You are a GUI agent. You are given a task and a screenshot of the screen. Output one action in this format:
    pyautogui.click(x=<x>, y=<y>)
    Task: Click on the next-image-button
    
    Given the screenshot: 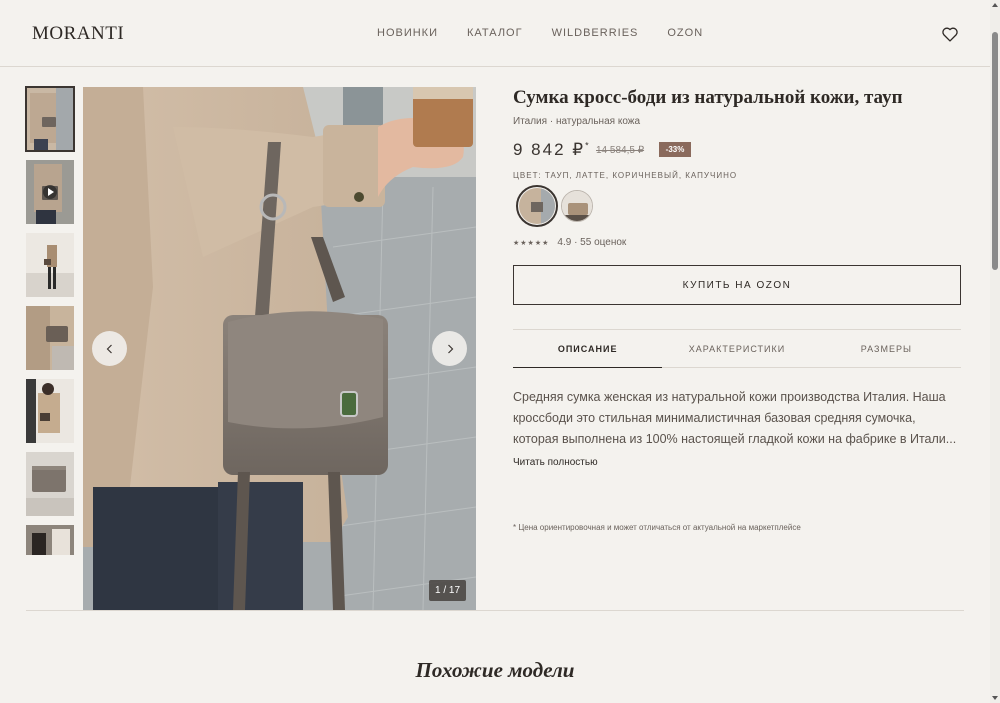 What is the action you would take?
    pyautogui.click(x=449, y=348)
    